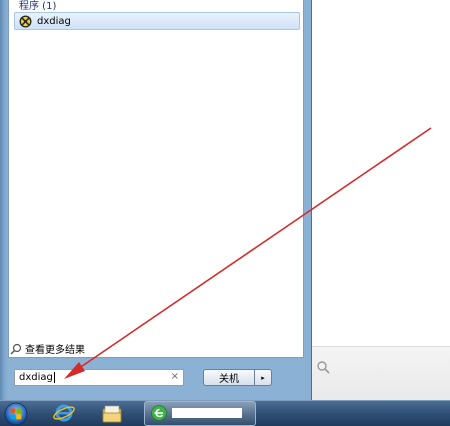 Image resolution: width=450 pixels, height=426 pixels. Describe the element at coordinates (16, 413) in the screenshot. I see `windows-orb-icon` at that location.